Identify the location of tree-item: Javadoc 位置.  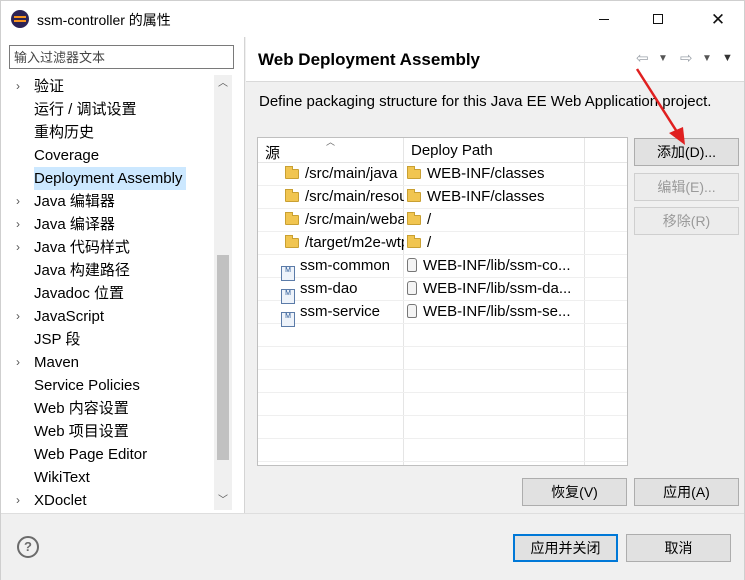
(117, 293).